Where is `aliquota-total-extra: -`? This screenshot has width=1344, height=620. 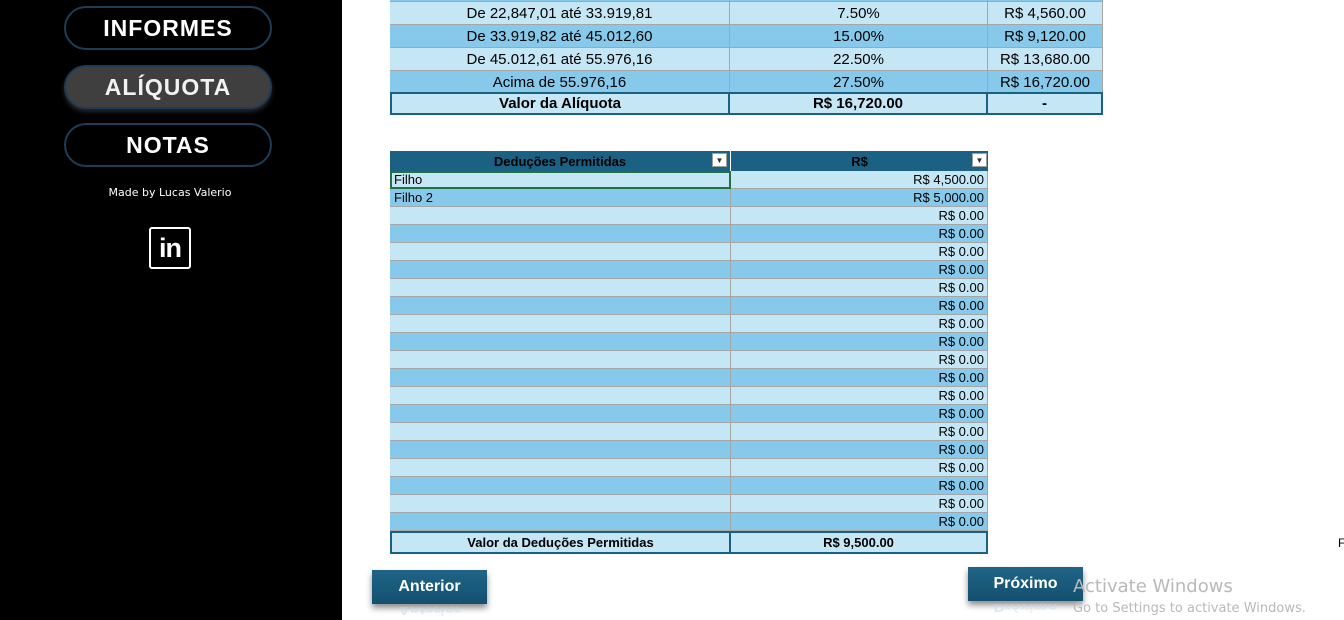
aliquota-total-extra: - is located at coordinates (1045, 103).